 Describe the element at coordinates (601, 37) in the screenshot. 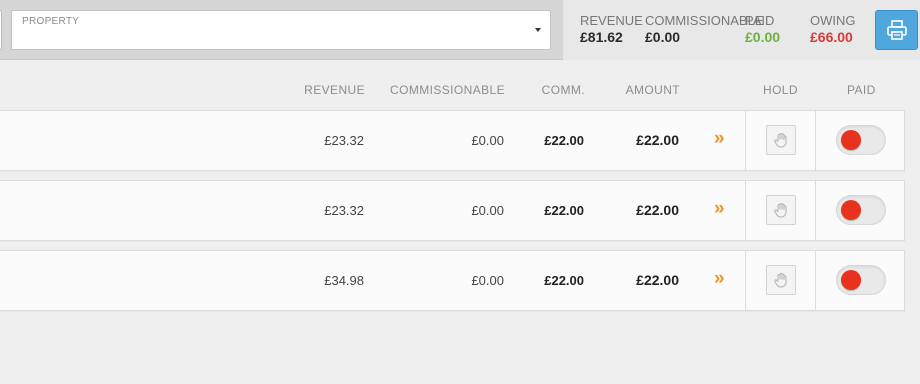

I see `revenue-stat-value: £81.62` at that location.